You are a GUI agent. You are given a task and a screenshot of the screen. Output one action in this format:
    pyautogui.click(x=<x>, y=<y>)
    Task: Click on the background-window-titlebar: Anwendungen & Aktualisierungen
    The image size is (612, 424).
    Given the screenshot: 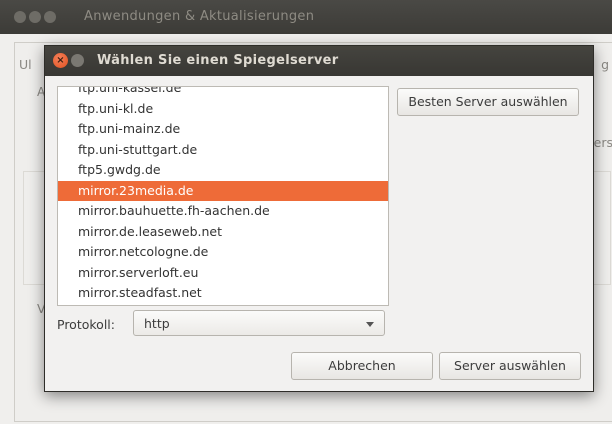 What is the action you would take?
    pyautogui.click(x=306, y=17)
    